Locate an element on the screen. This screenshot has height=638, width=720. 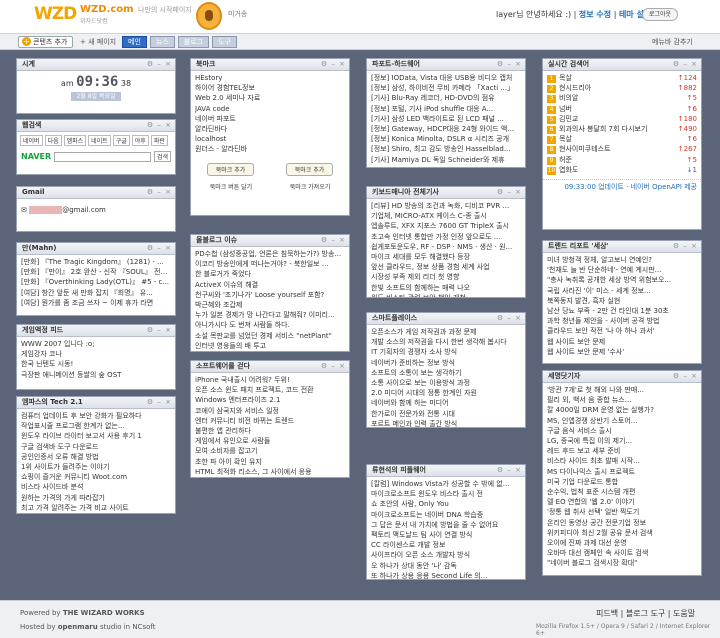
list-item: 윈도 비스타 관련 보안 책임 개척 is located at coordinates (446, 295).